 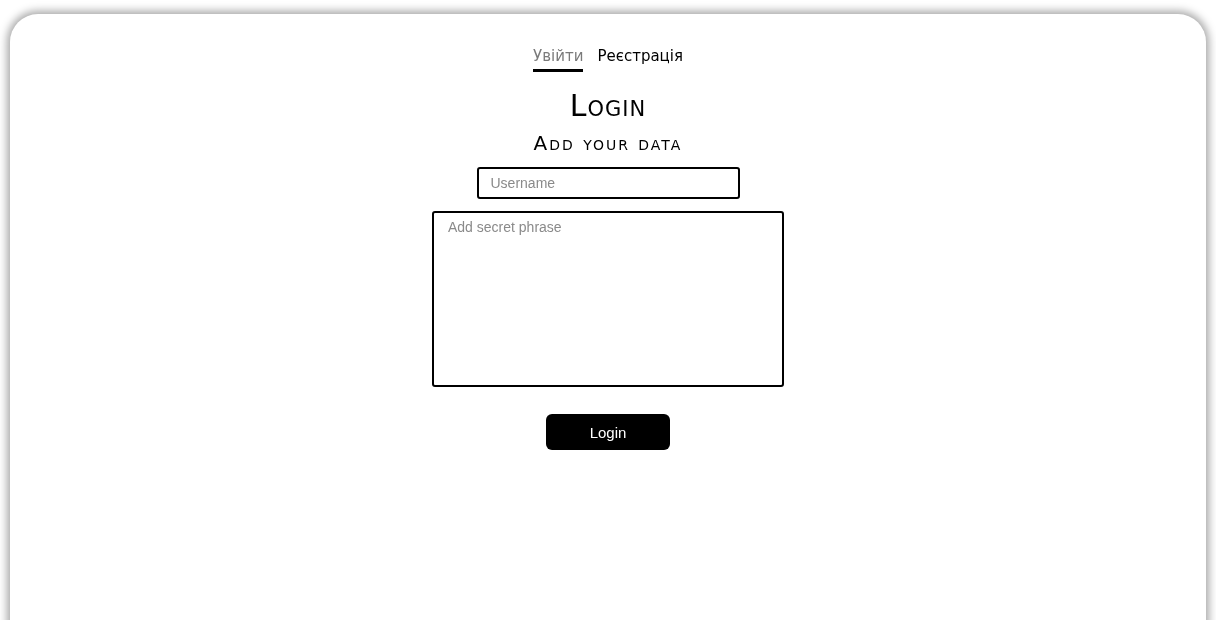 What do you see at coordinates (608, 183) in the screenshot?
I see `username-field: Username` at bounding box center [608, 183].